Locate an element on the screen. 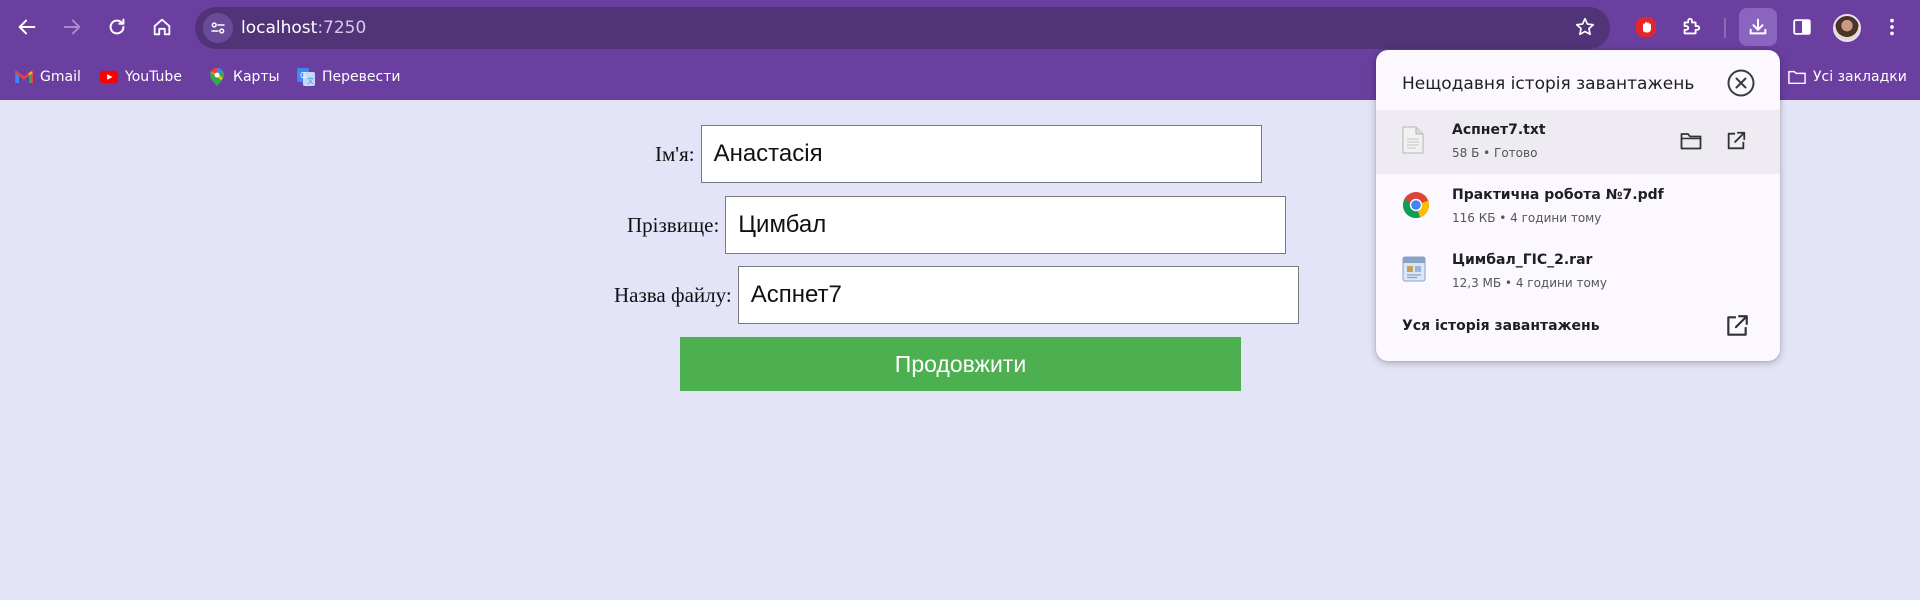 The image size is (1920, 600). last-name-row: Прізвище: Цимбал is located at coordinates (957, 225).